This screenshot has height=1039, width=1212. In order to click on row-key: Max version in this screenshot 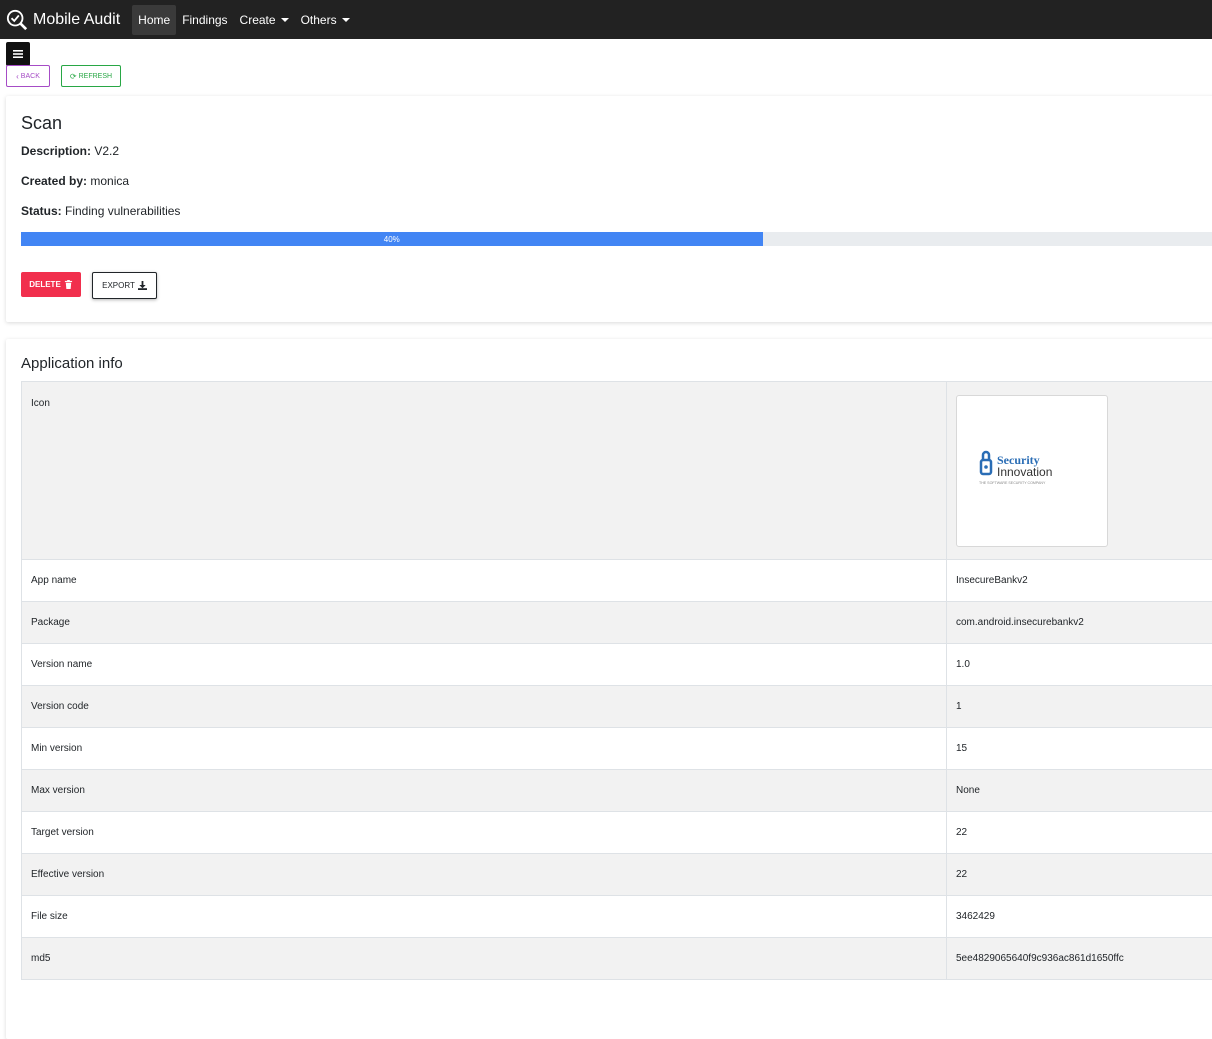, I will do `click(484, 791)`.